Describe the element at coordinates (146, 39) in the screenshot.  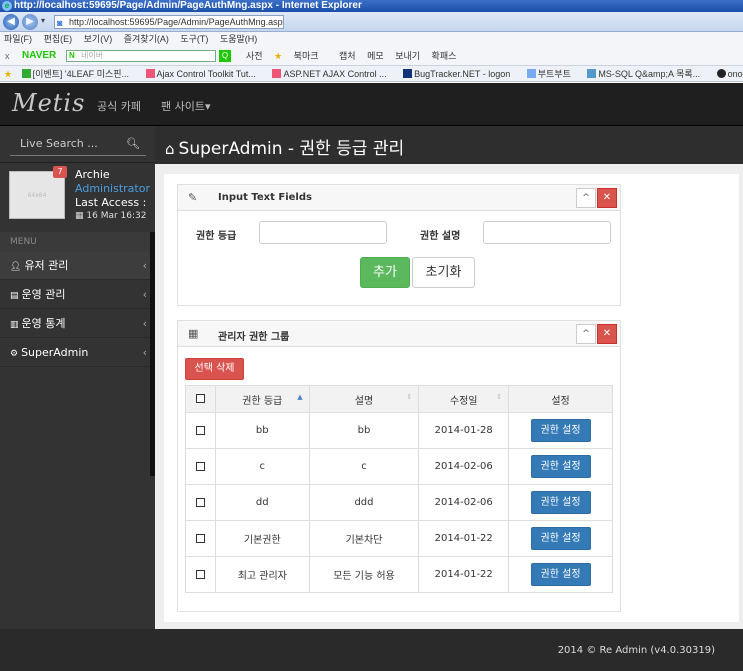
I see `menu-favorites: 즐겨찾기(A)` at that location.